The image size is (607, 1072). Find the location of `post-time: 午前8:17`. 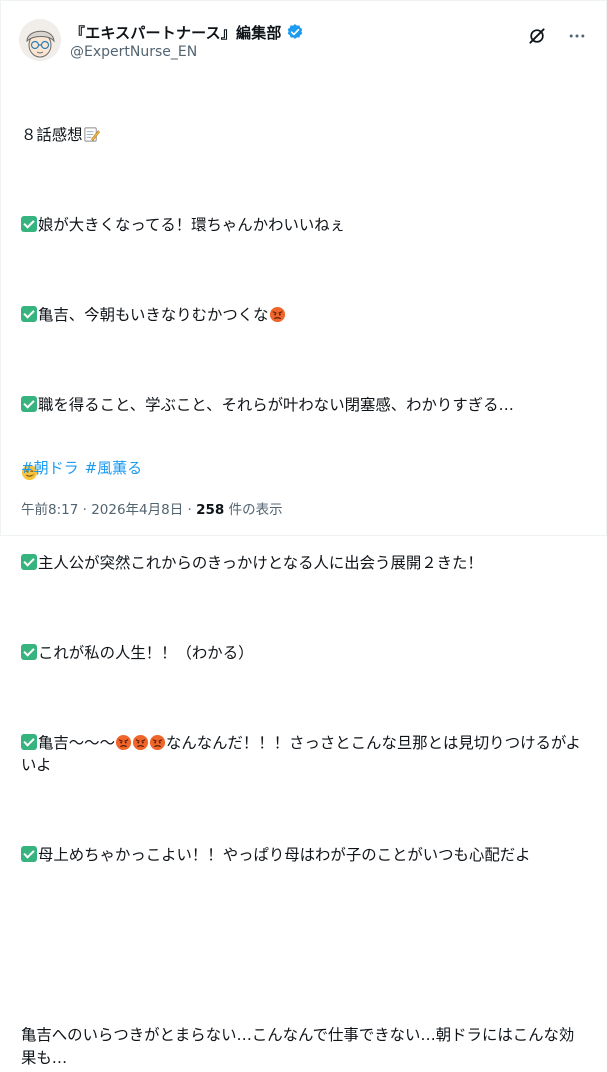

post-time: 午前8:17 is located at coordinates (49, 510).